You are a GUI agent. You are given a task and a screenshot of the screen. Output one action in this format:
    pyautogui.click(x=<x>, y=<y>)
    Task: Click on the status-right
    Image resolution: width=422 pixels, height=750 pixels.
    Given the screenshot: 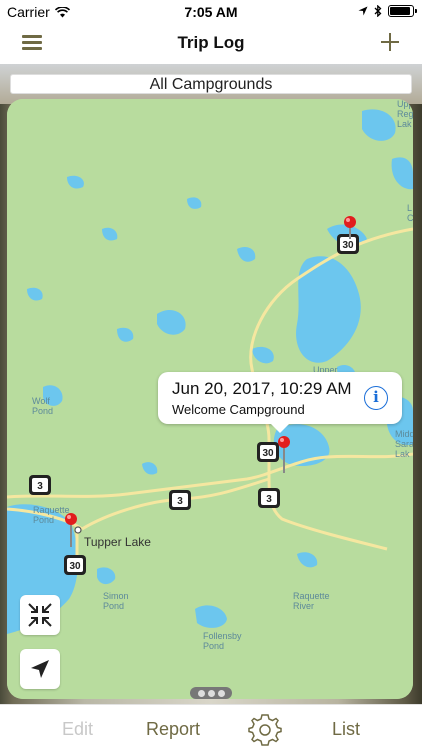 What is the action you would take?
    pyautogui.click(x=387, y=11)
    